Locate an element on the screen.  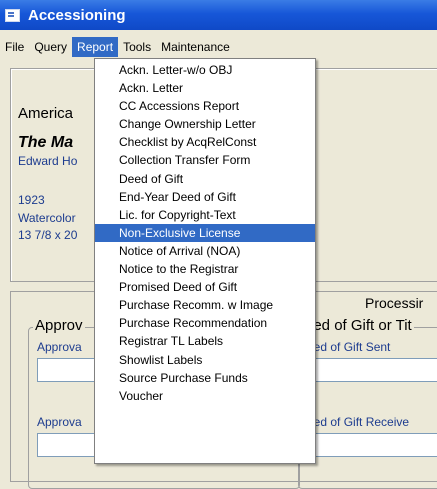
report-menu-item: Registrar TL Labels is located at coordinates (205, 341).